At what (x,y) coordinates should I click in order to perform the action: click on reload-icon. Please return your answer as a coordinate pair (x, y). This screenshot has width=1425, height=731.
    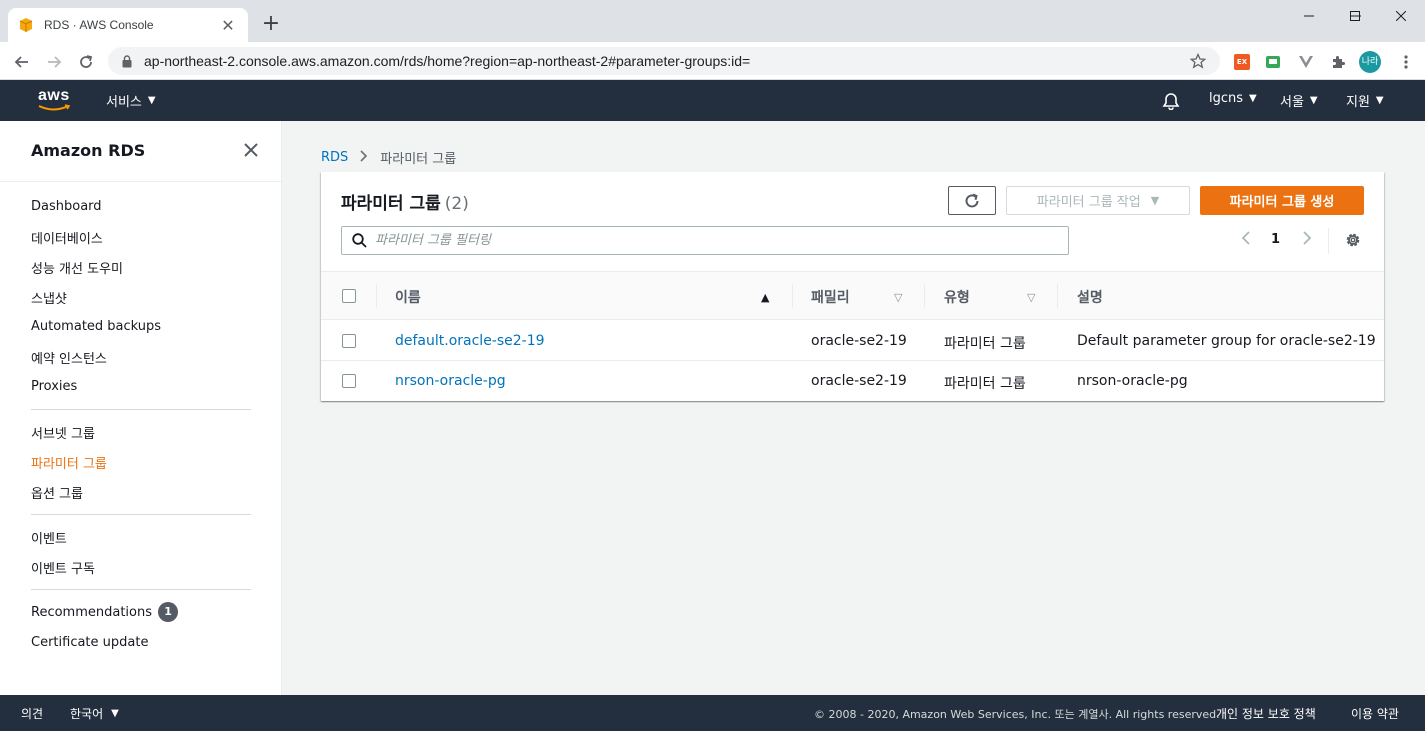
    Looking at the image, I should click on (86, 62).